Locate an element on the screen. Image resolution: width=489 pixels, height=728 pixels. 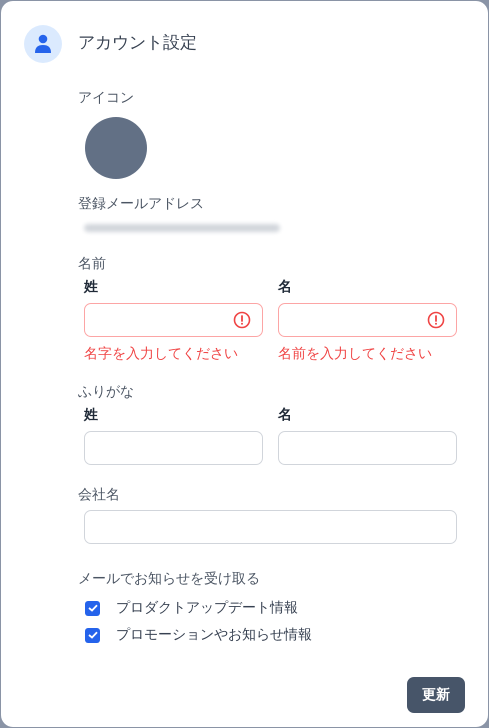
section-label: ふりがな is located at coordinates (106, 392).